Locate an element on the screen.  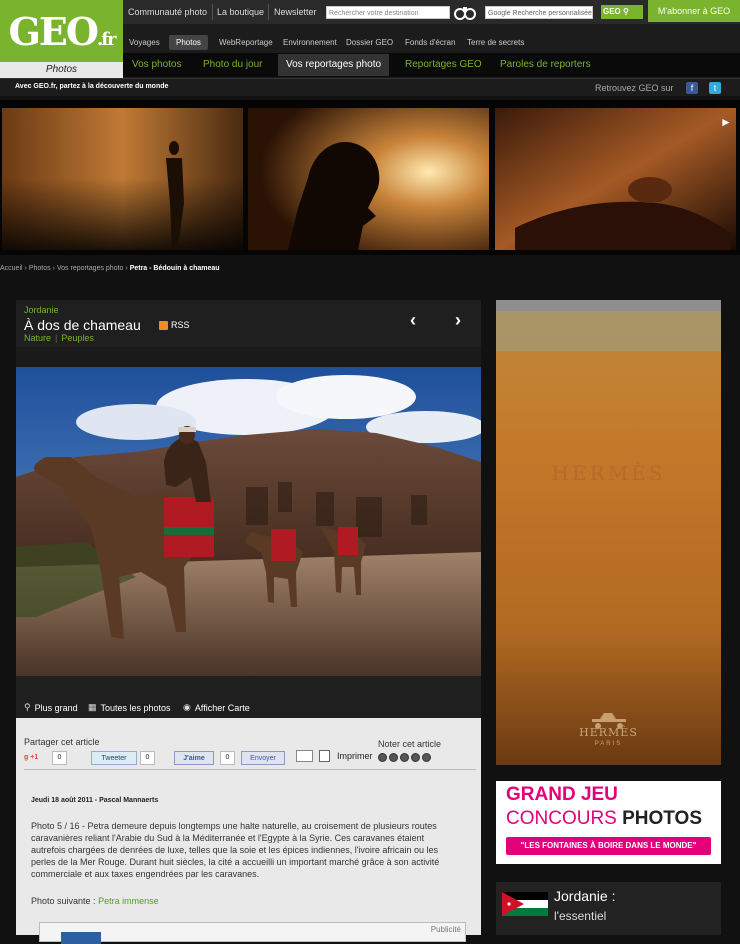
enlarge-link: ⚲ Plus grand is located at coordinates (51, 707).